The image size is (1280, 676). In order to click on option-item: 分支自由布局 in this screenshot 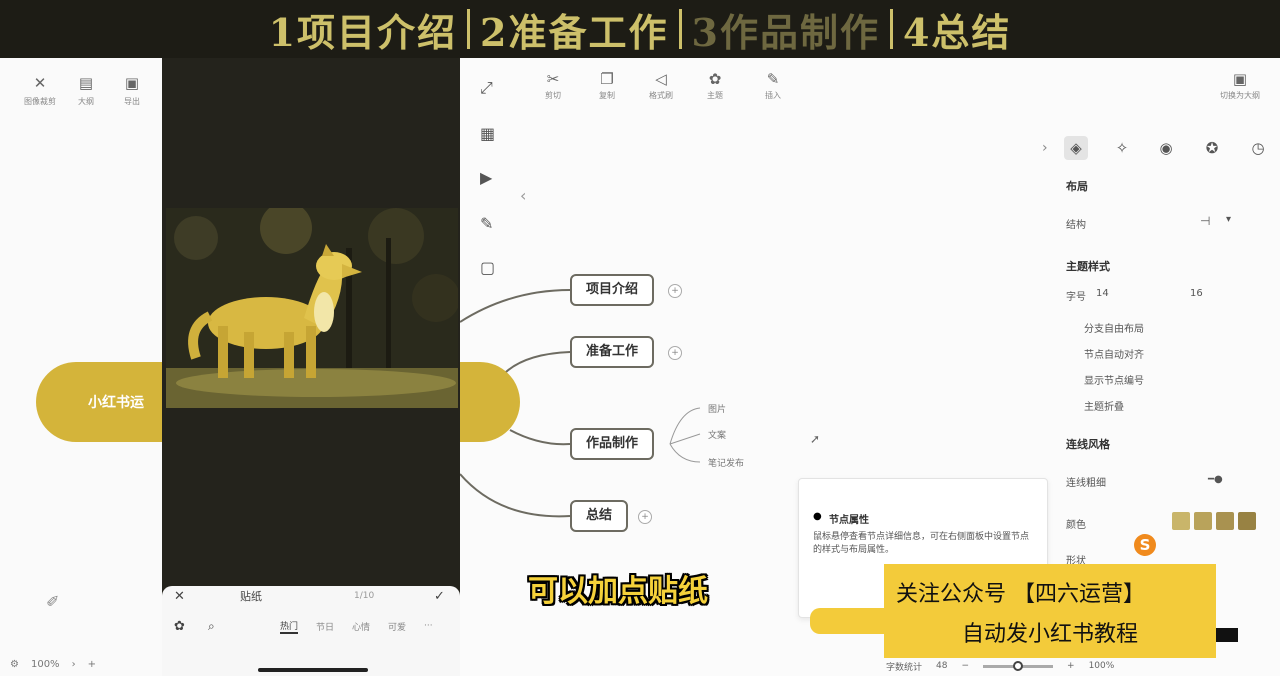, I will do `click(1114, 327)`.